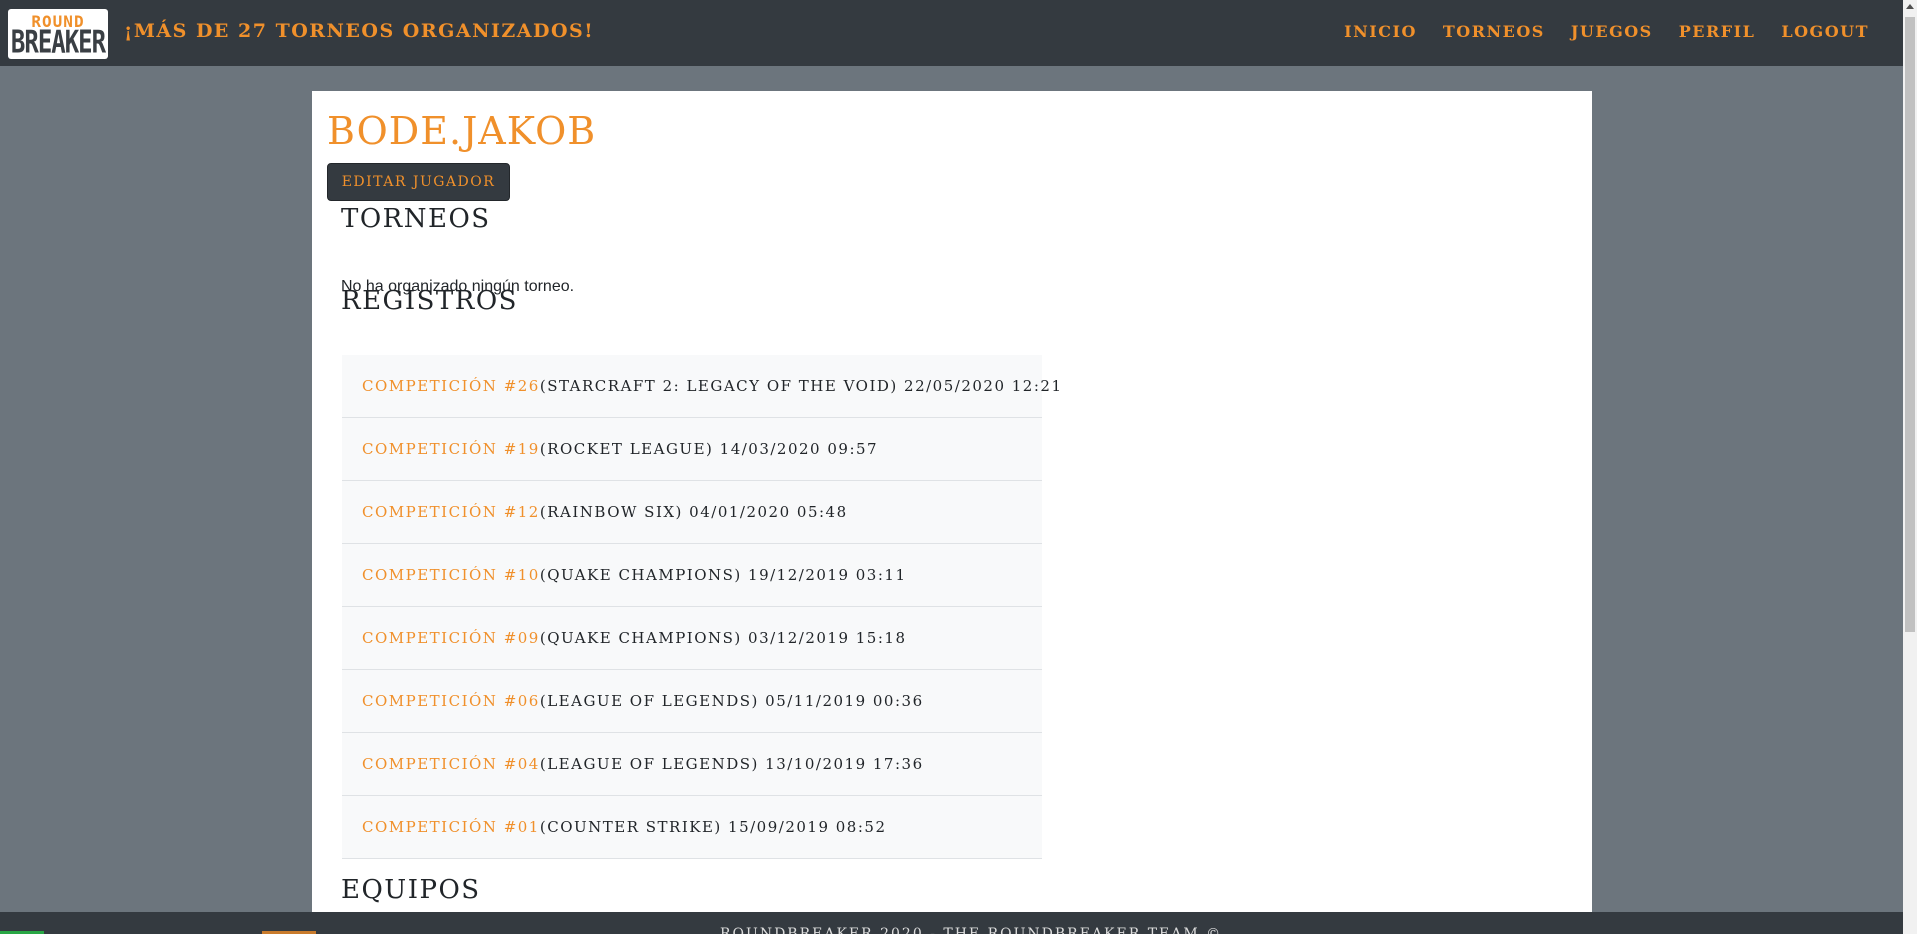 Image resolution: width=1917 pixels, height=934 pixels. Describe the element at coordinates (451, 512) in the screenshot. I see `competition-link: COMPETICIÓN #12` at that location.